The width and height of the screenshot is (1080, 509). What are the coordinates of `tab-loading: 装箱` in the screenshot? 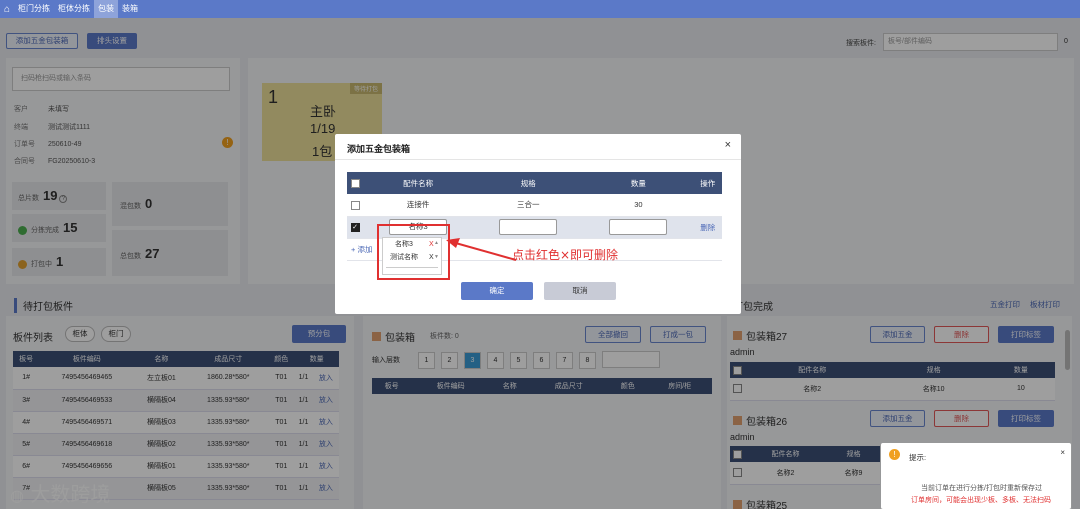 It's located at (130, 9).